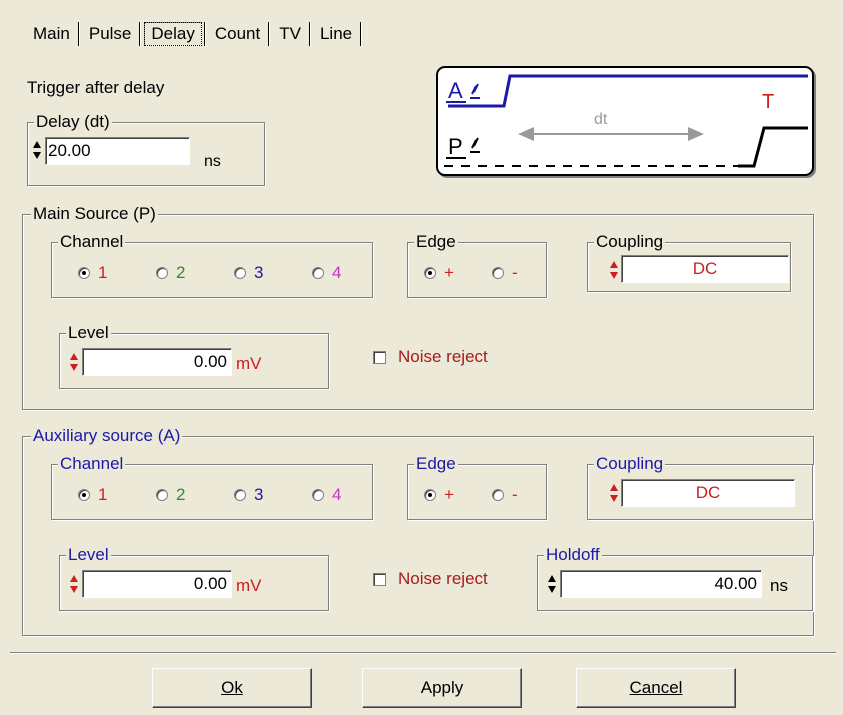 The width and height of the screenshot is (843, 715). Describe the element at coordinates (455, 146) in the screenshot. I see `p-signal-label: P` at that location.